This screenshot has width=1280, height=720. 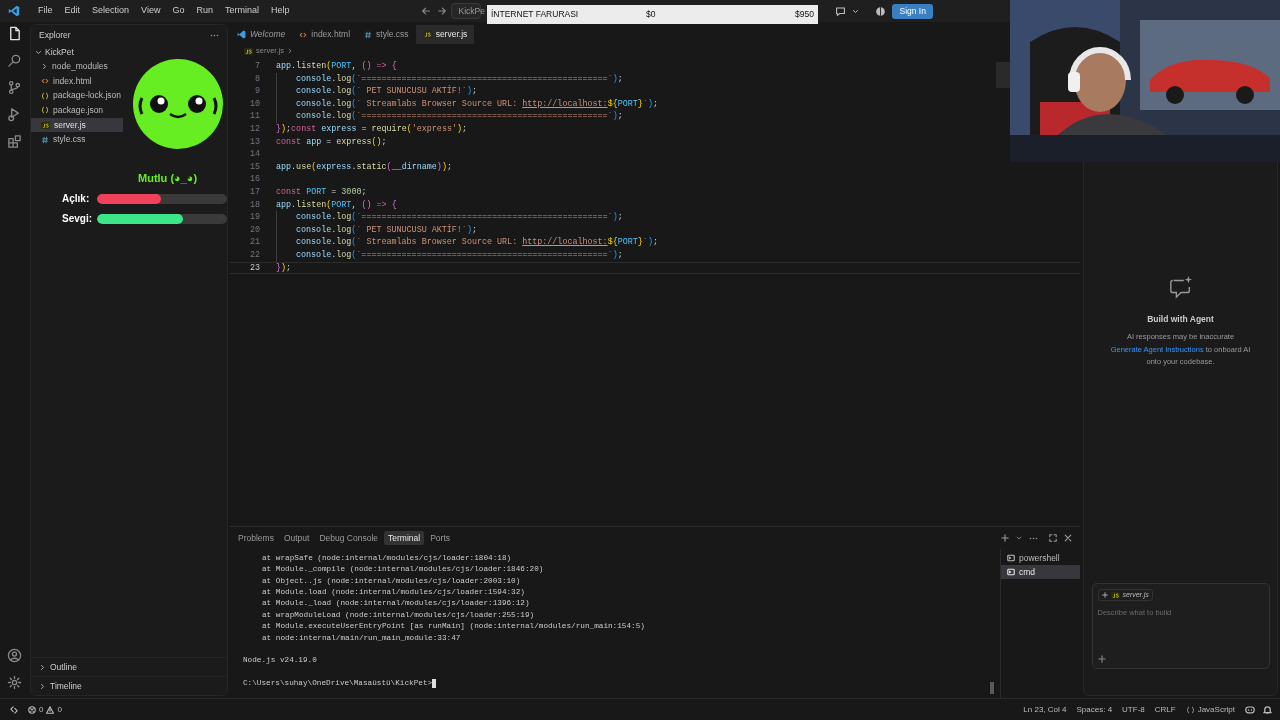 What do you see at coordinates (129, 685) in the screenshot?
I see `section-header: Timeline` at bounding box center [129, 685].